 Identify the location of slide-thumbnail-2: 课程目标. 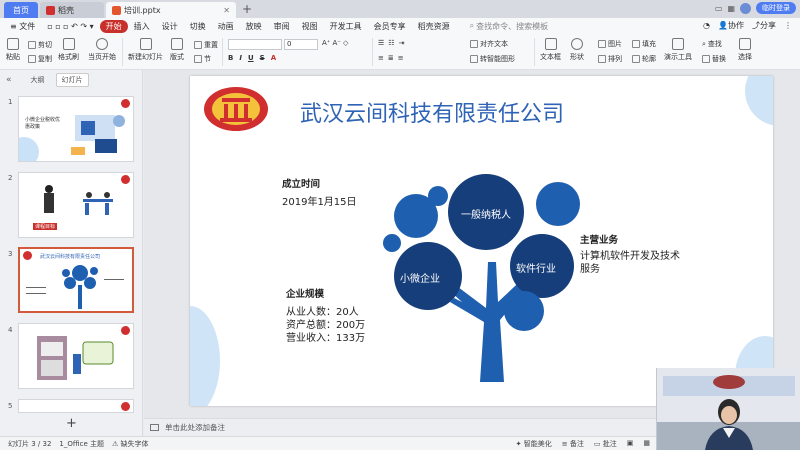
(76, 205).